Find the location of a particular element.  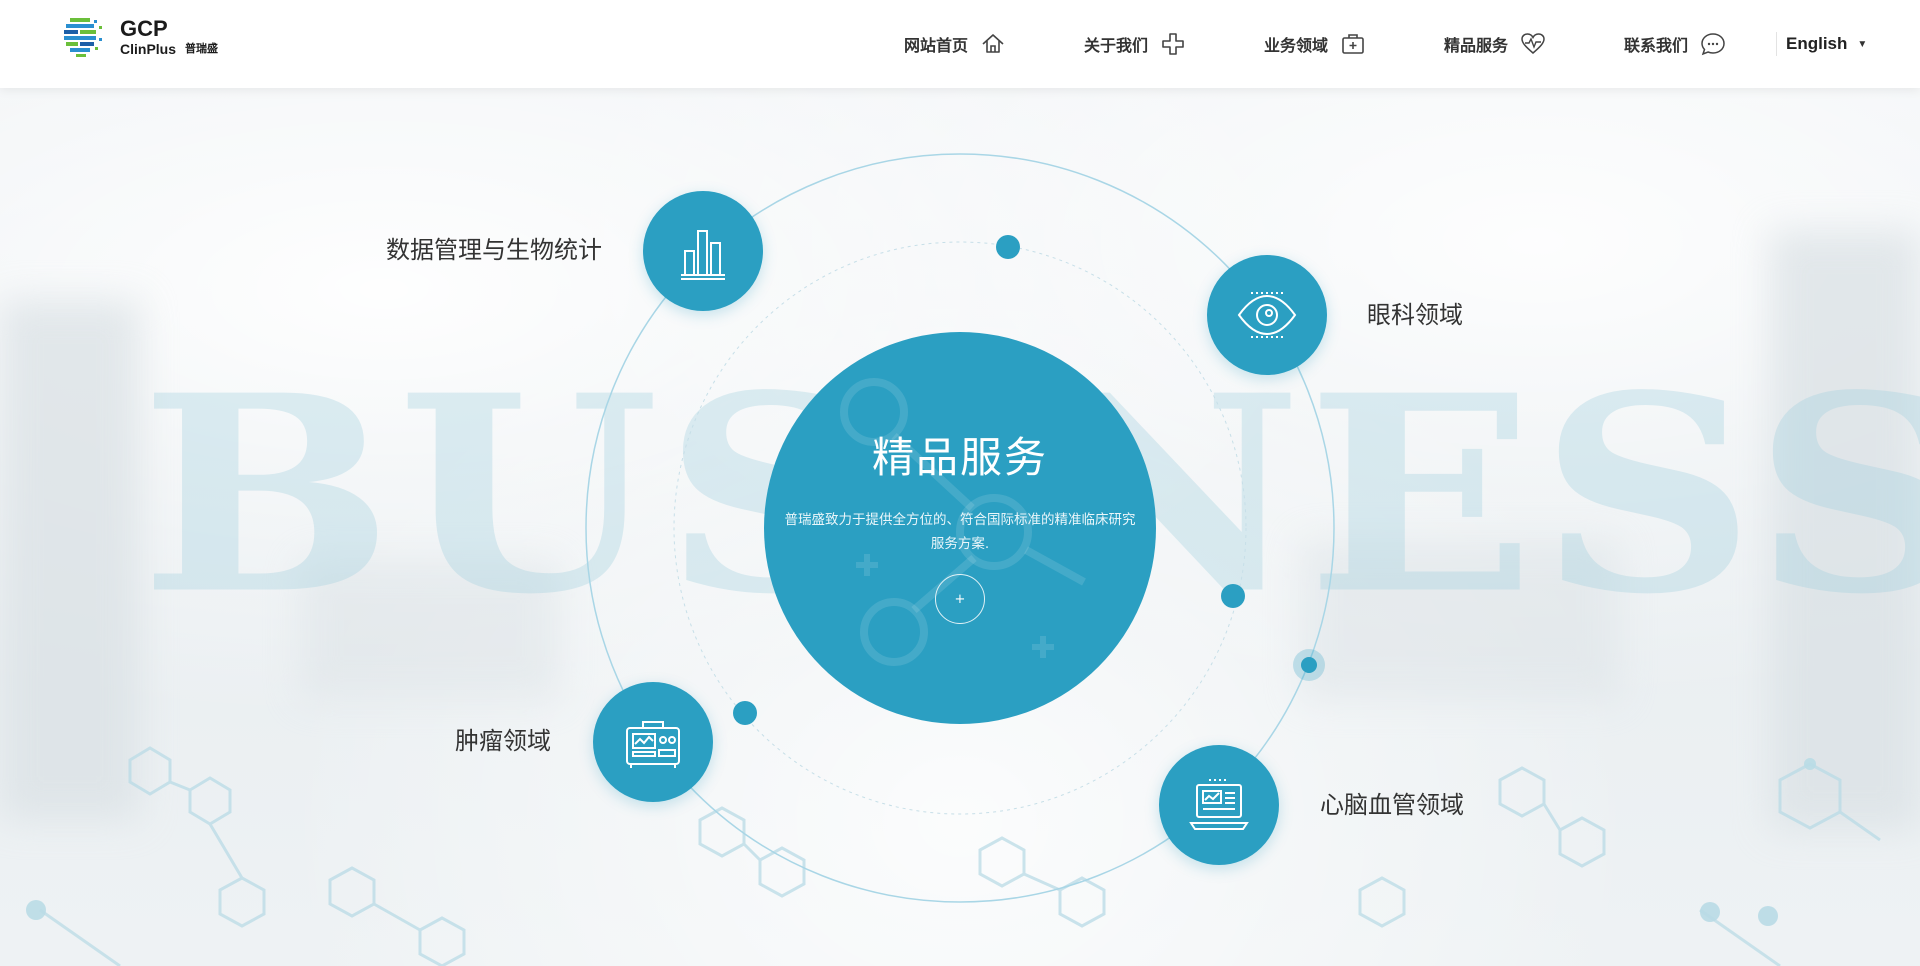

more-button: + is located at coordinates (960, 599).